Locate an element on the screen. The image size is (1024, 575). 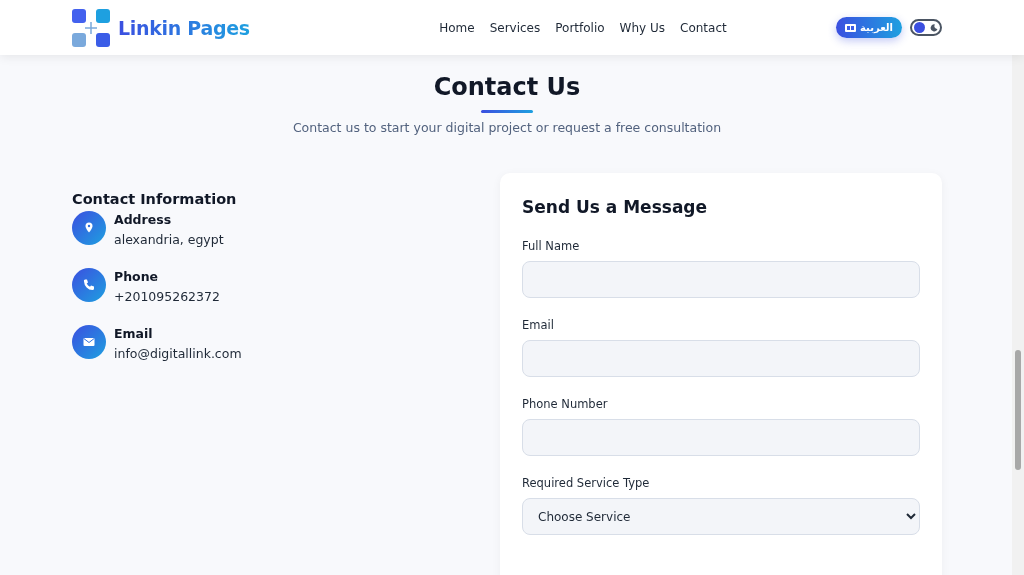
contact-label: Address is located at coordinates (143, 219).